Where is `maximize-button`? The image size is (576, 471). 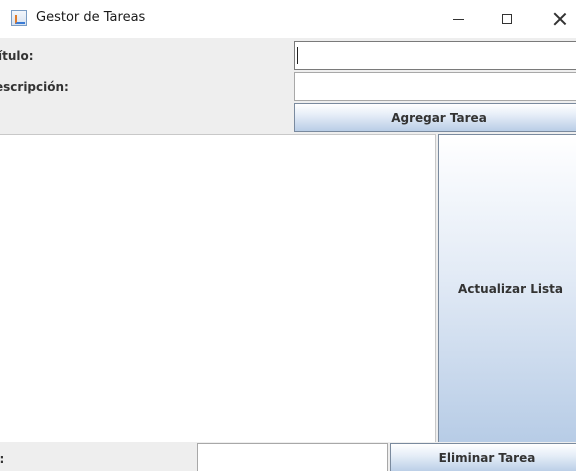
maximize-button is located at coordinates (507, 19).